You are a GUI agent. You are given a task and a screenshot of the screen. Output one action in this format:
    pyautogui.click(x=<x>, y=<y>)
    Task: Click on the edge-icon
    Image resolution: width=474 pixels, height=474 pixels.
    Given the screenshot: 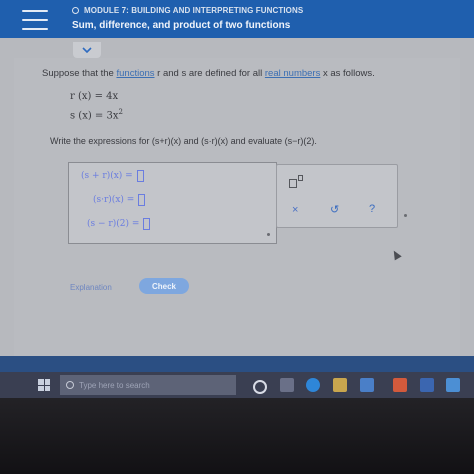 What is the action you would take?
    pyautogui.click(x=313, y=385)
    